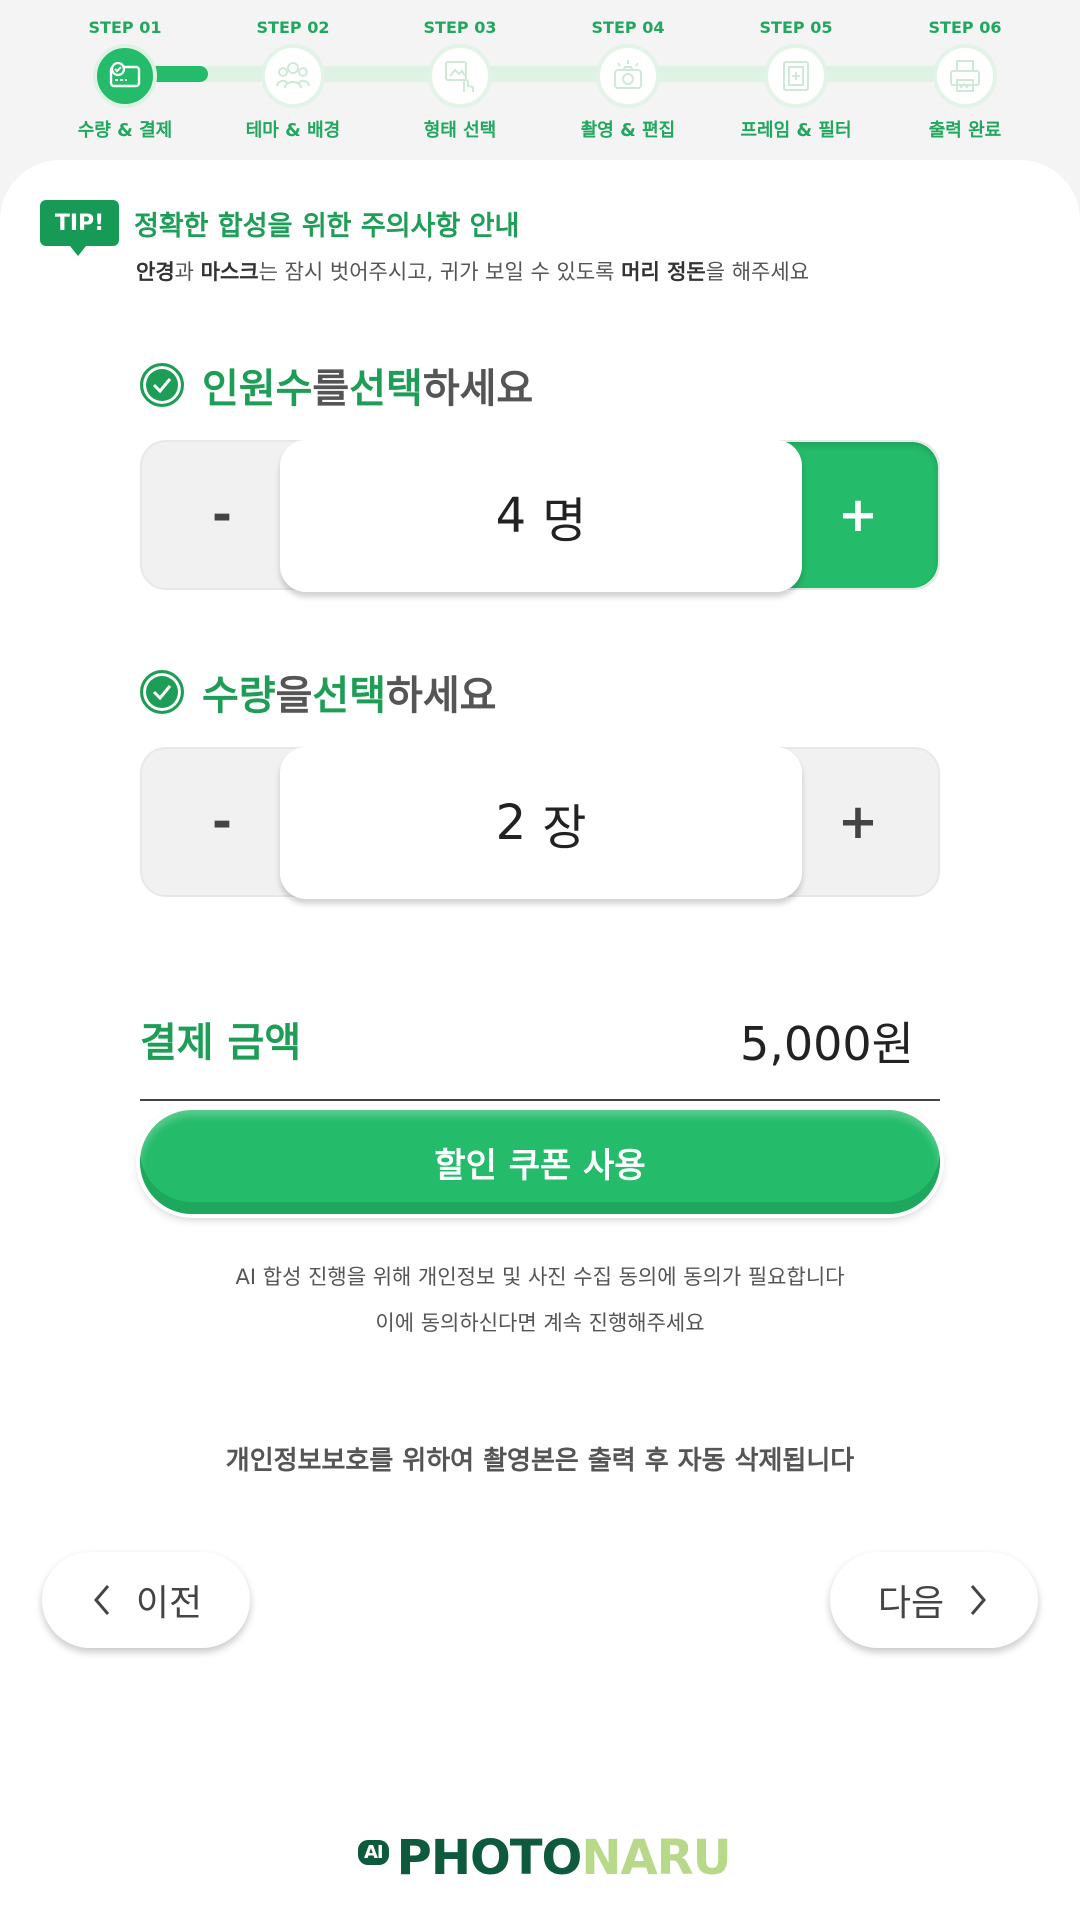  I want to click on step-label: 형태 선택, so click(460, 130).